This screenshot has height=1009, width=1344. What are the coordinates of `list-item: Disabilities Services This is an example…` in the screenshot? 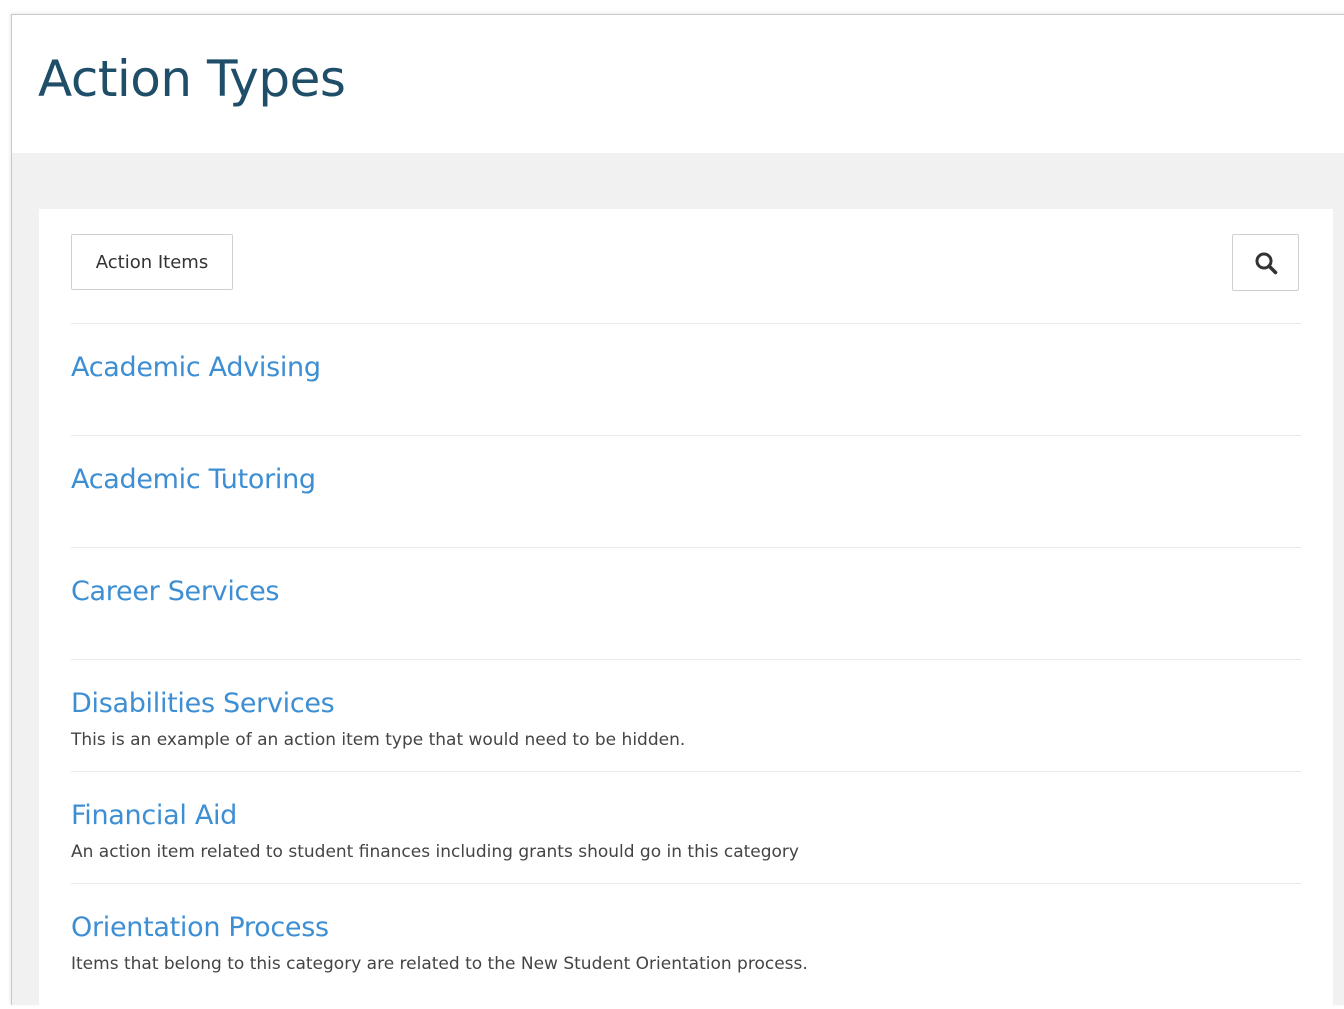 It's located at (686, 715).